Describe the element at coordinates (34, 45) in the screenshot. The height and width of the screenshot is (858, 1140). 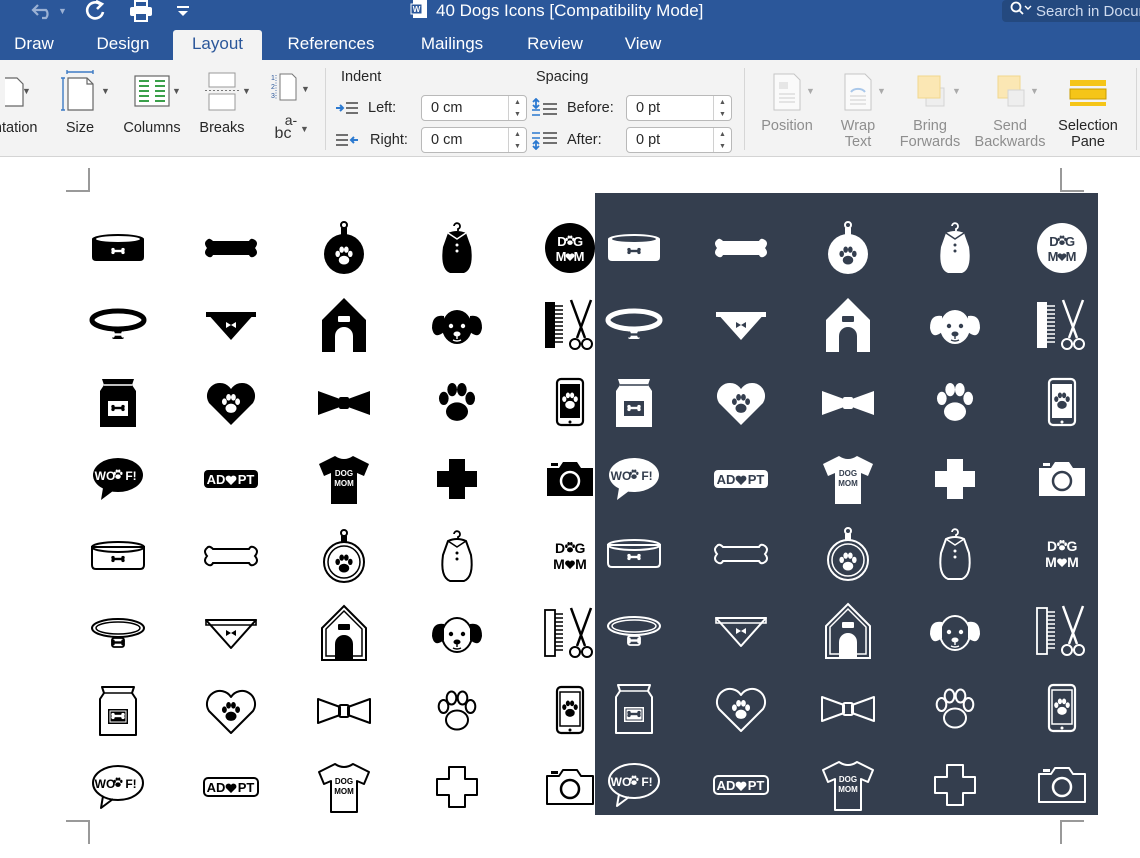
I see `tab-draw: Draw` at that location.